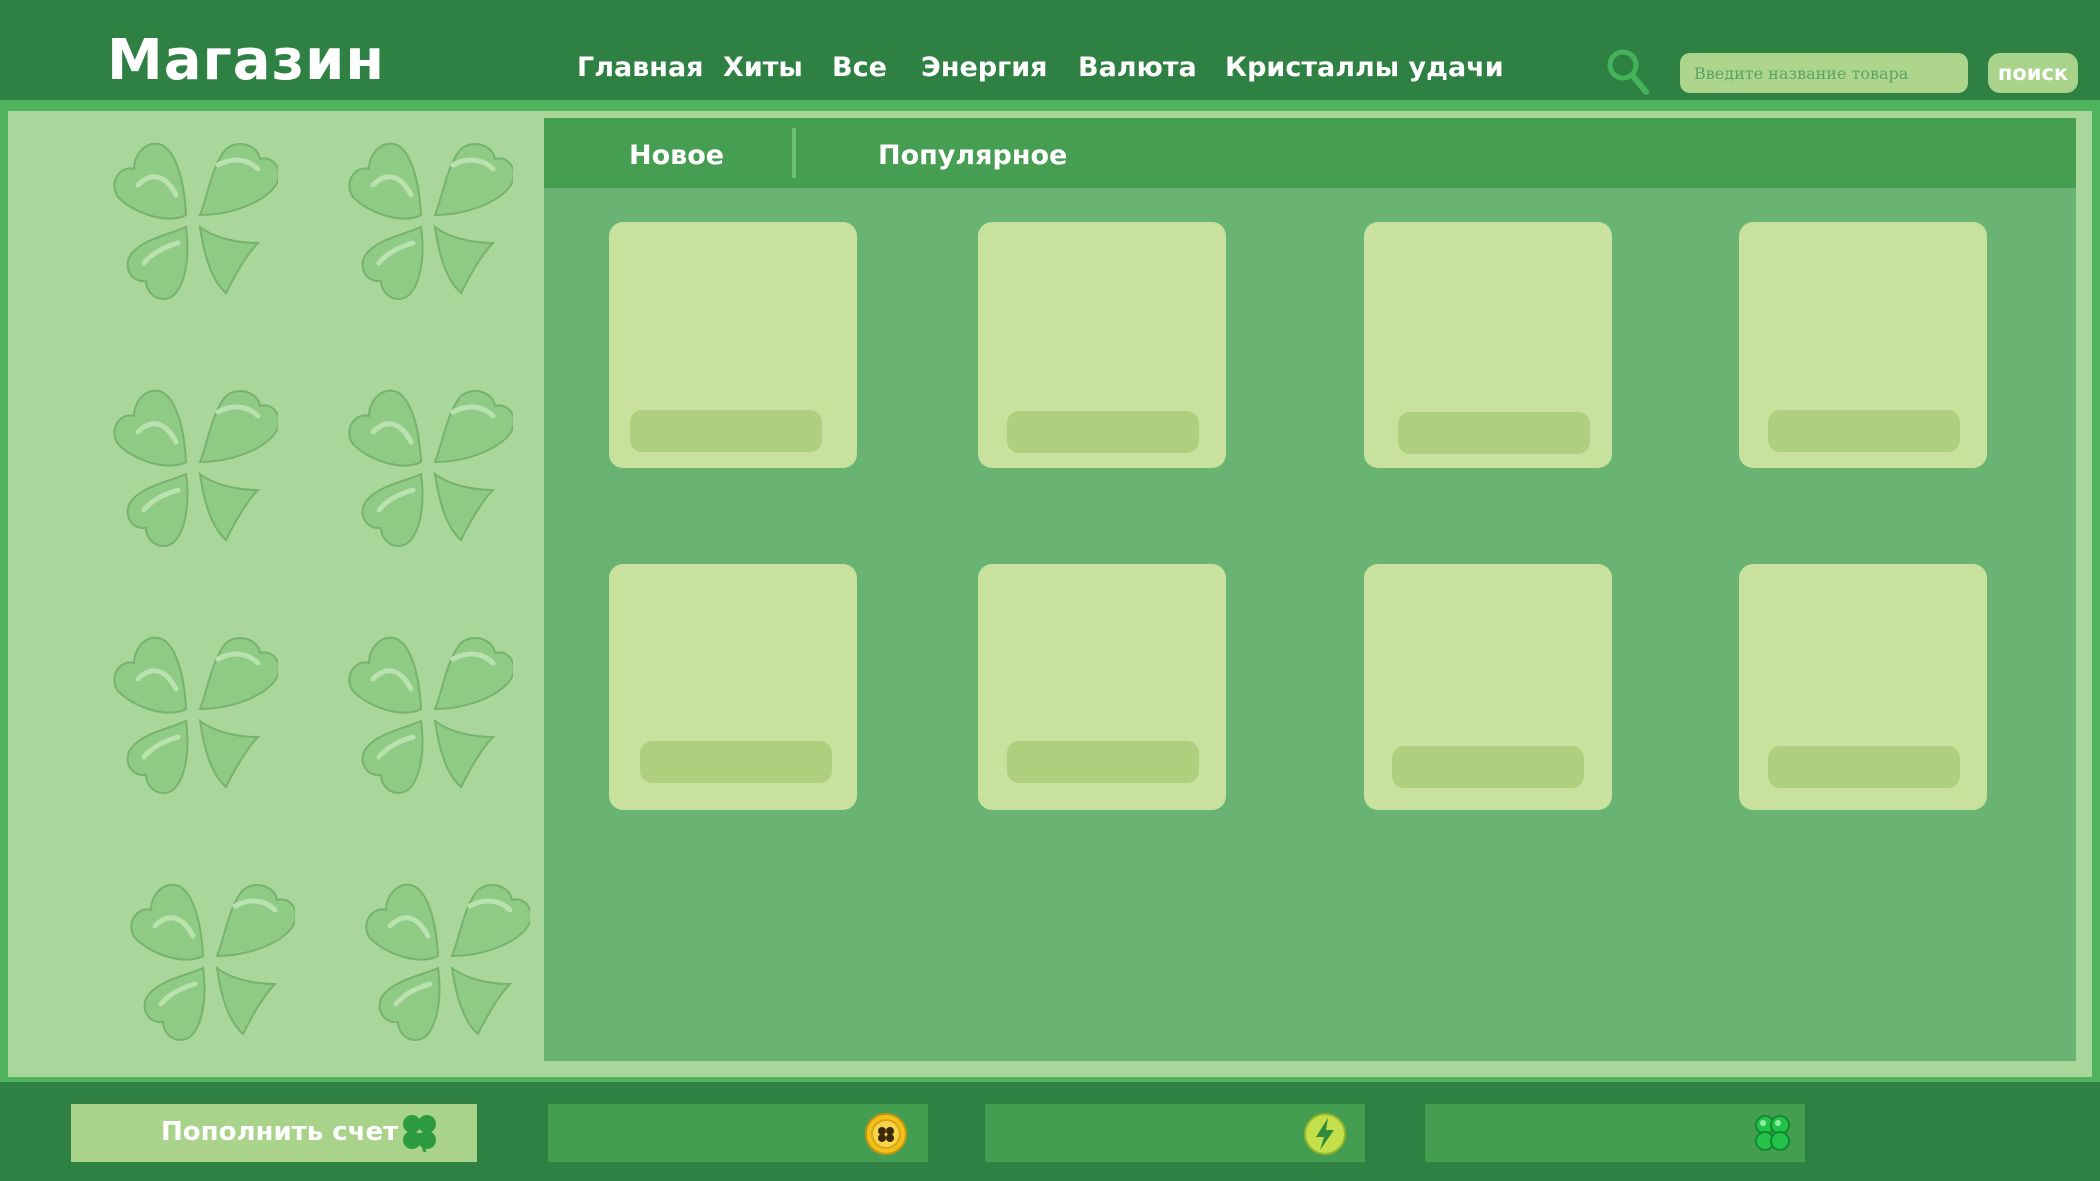 This screenshot has height=1181, width=2100. What do you see at coordinates (972, 155) in the screenshot?
I see `tab-popular: Популярное` at bounding box center [972, 155].